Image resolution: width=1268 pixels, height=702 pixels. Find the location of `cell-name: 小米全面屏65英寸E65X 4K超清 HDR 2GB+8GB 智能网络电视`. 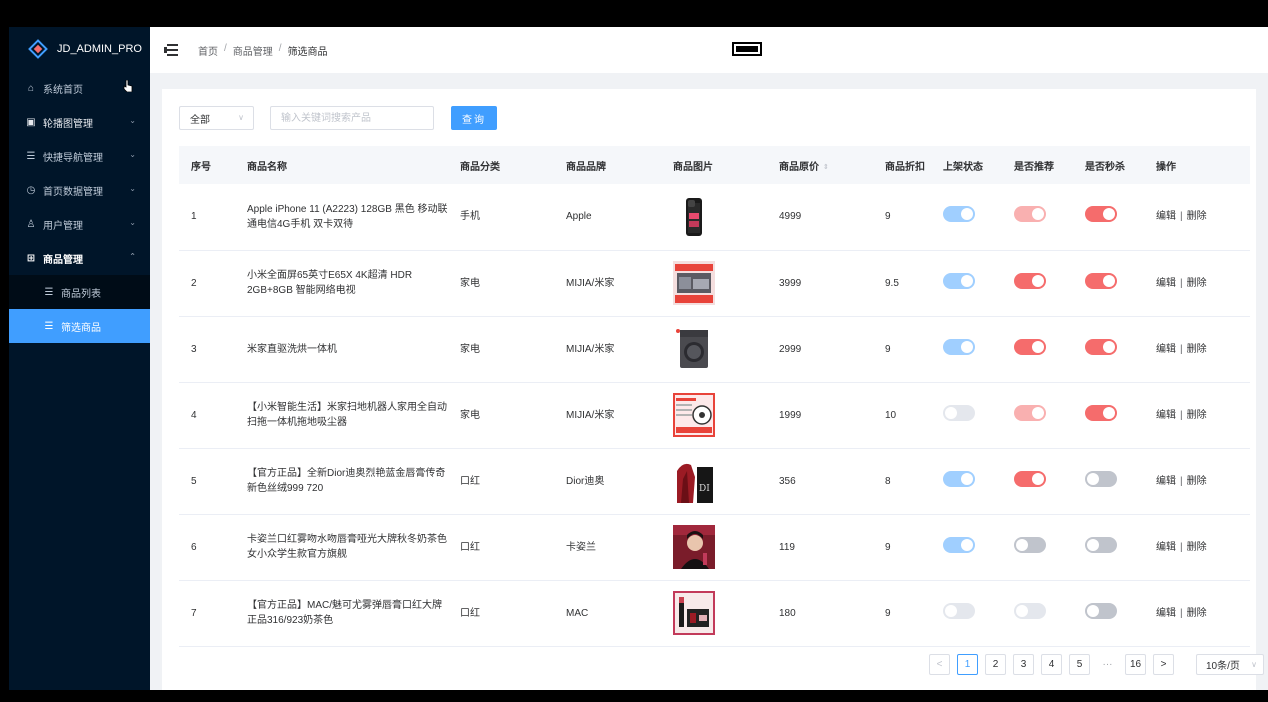

cell-name: 小米全面屏65英寸E65X 4K超清 HDR 2GB+8GB 智能网络电视 is located at coordinates (341, 283).